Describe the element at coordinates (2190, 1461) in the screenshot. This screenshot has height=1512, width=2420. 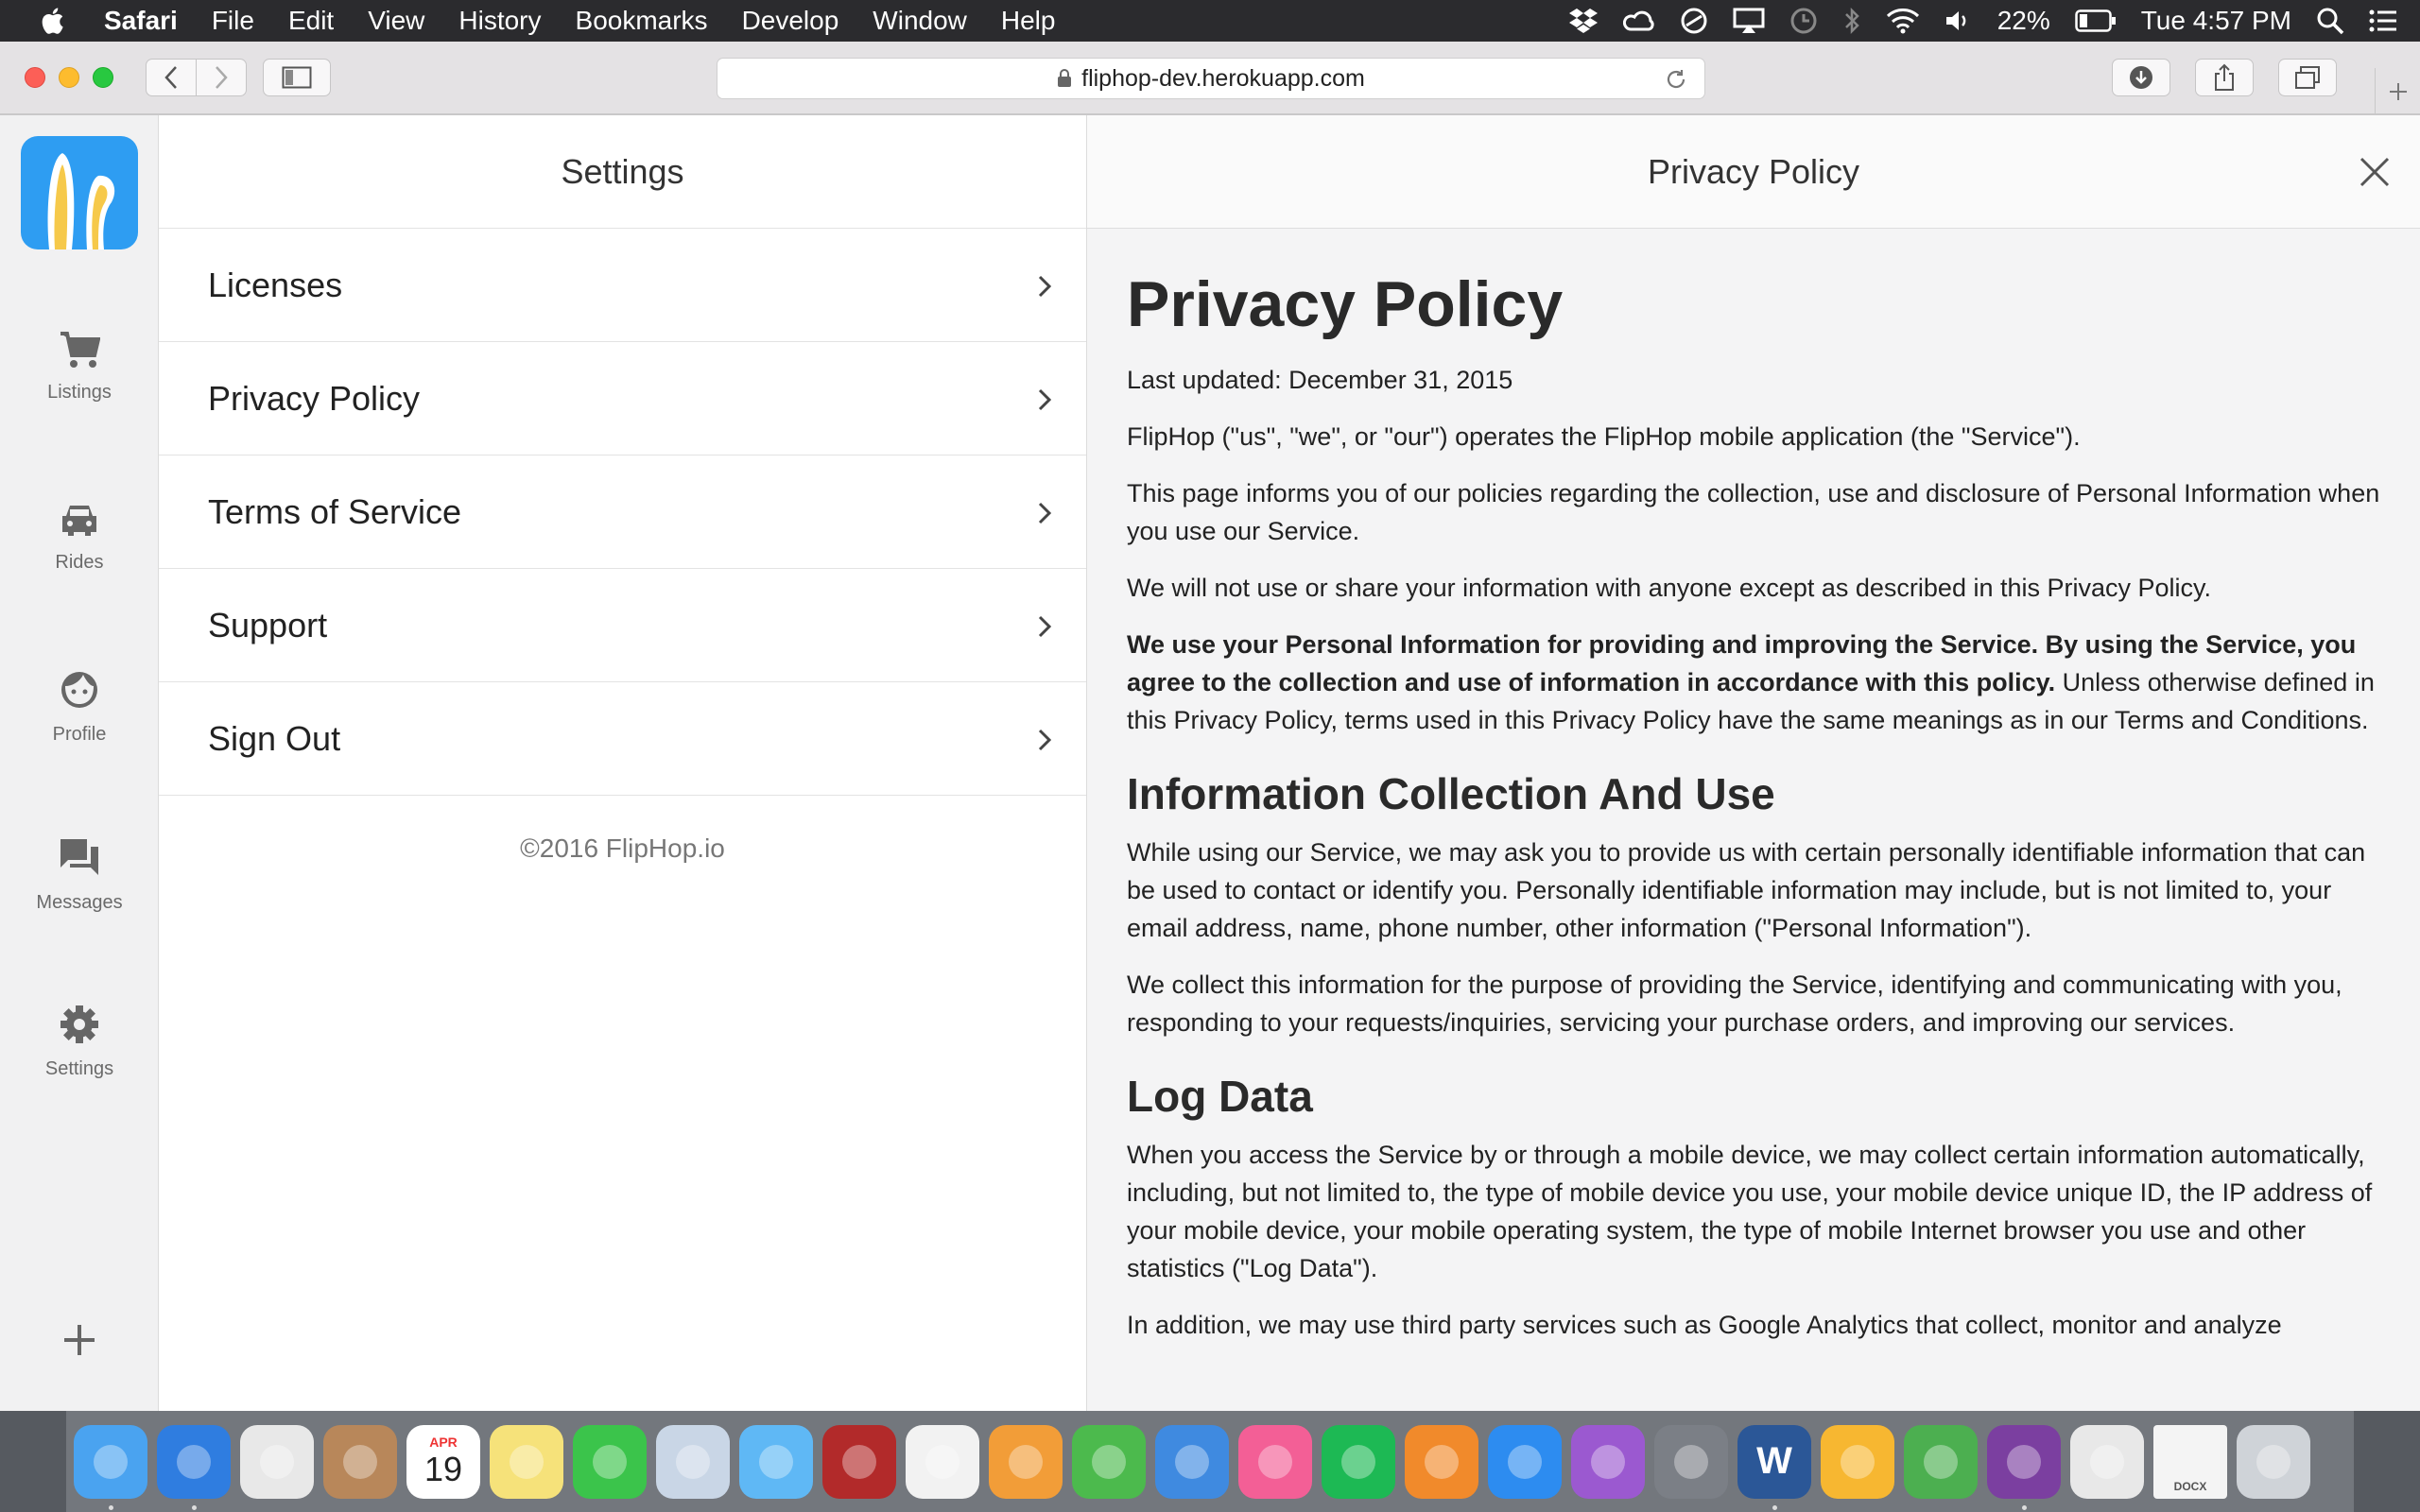
I see `docx-file-icon: DOCX` at that location.